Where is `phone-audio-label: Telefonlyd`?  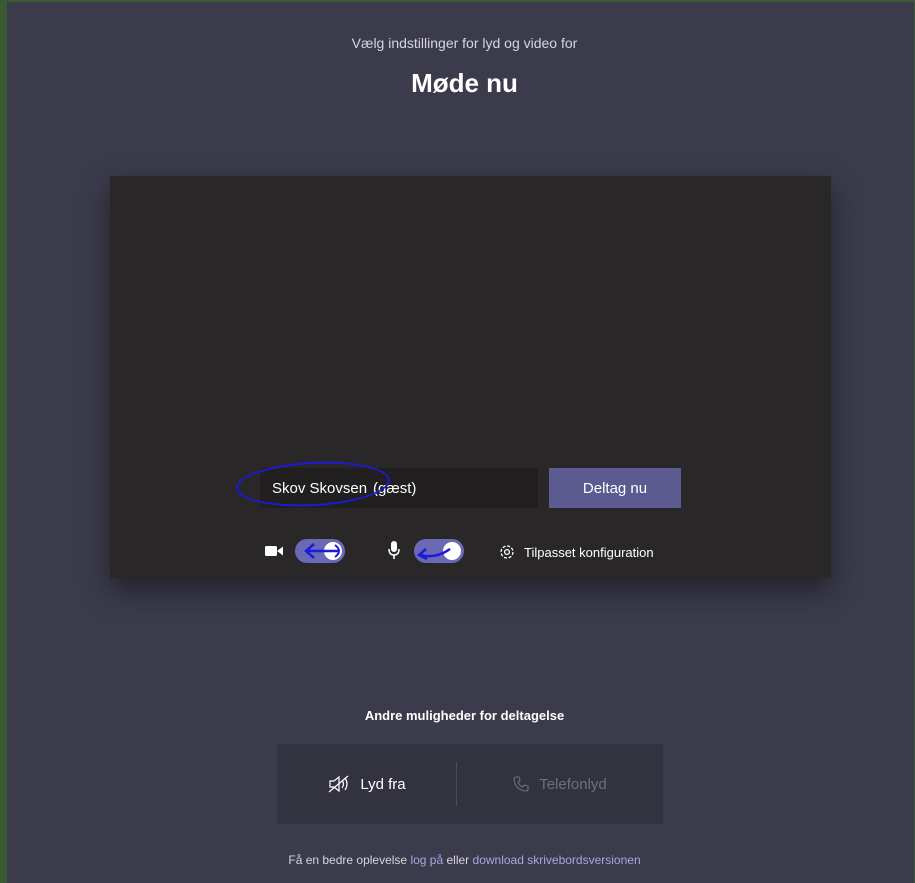
phone-audio-label: Telefonlyd is located at coordinates (573, 784).